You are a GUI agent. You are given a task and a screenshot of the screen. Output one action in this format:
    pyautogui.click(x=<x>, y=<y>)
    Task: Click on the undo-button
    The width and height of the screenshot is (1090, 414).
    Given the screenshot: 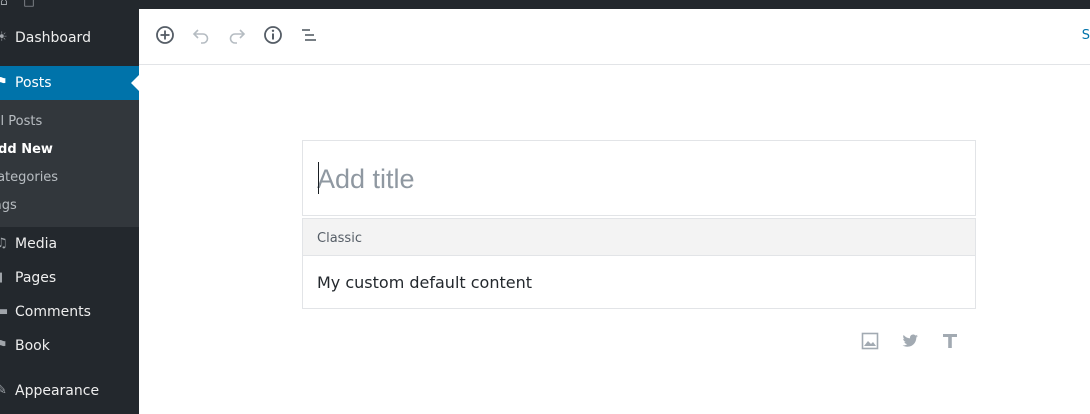 What is the action you would take?
    pyautogui.click(x=201, y=35)
    